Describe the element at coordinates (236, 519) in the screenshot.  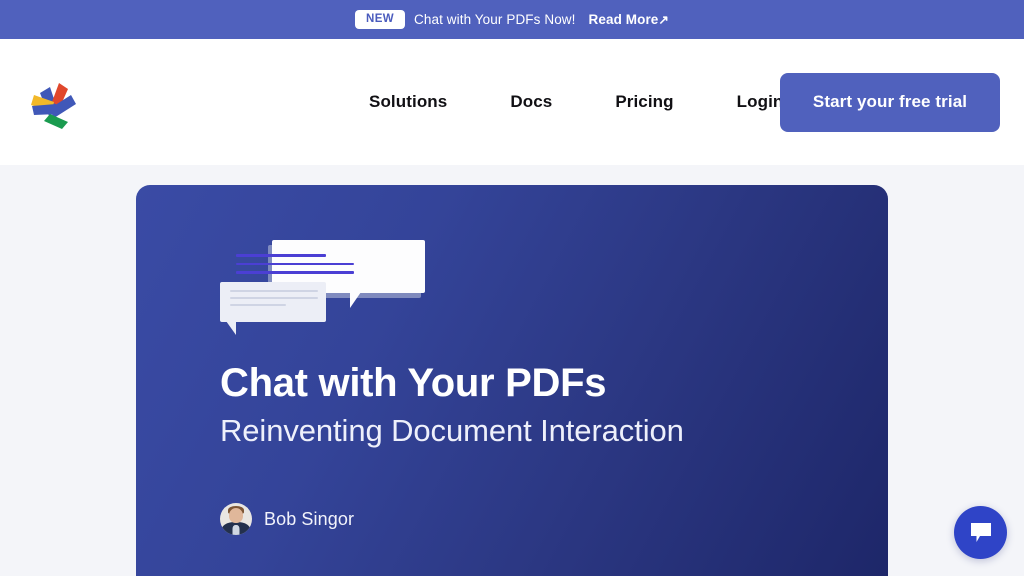
I see `author-avatar` at that location.